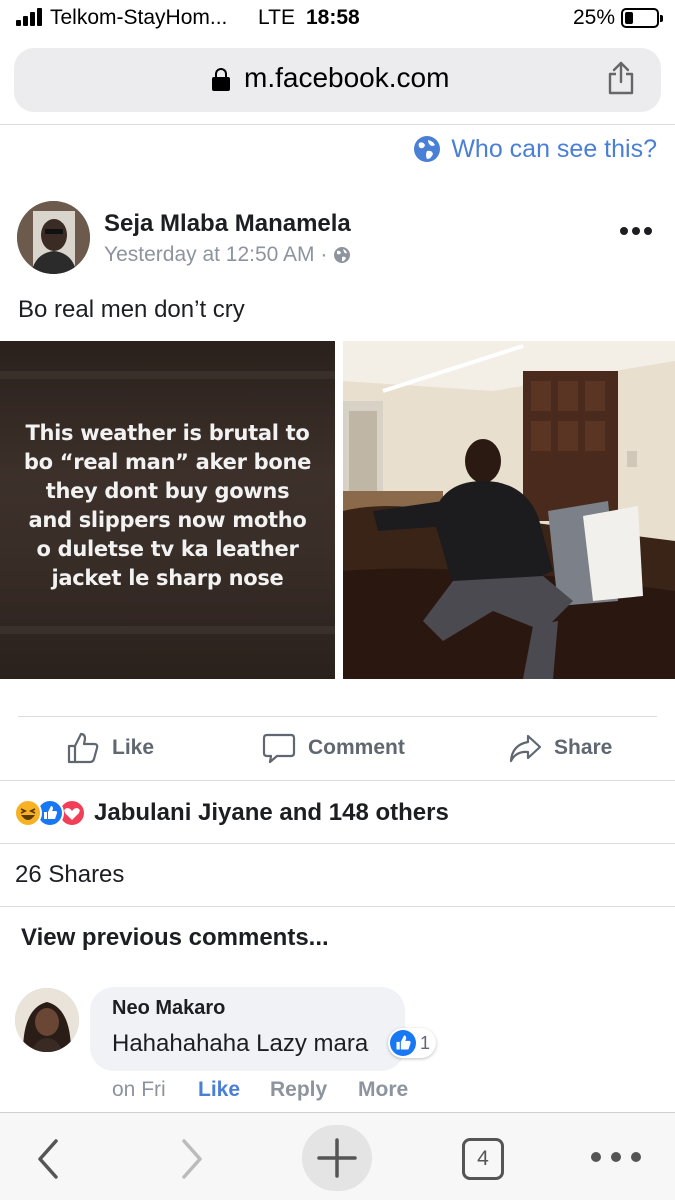 The width and height of the screenshot is (675, 1200). What do you see at coordinates (133, 747) in the screenshot?
I see `like-label: Like` at bounding box center [133, 747].